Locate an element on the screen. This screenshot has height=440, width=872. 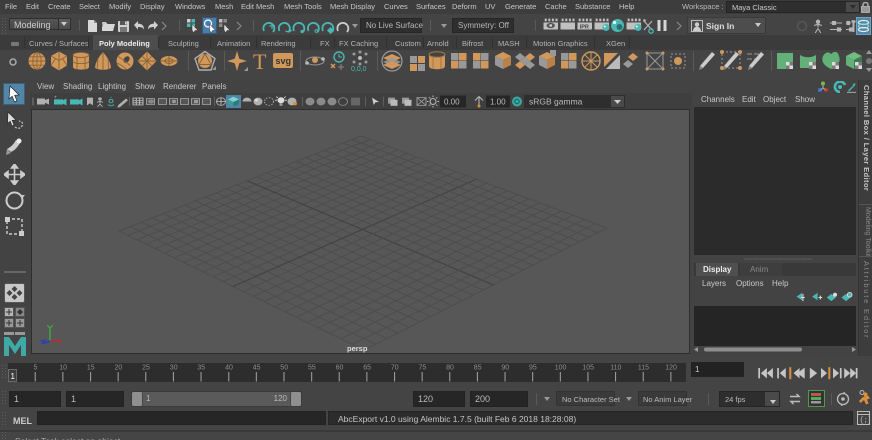
svg-text: 1.00 is located at coordinates (498, 102).